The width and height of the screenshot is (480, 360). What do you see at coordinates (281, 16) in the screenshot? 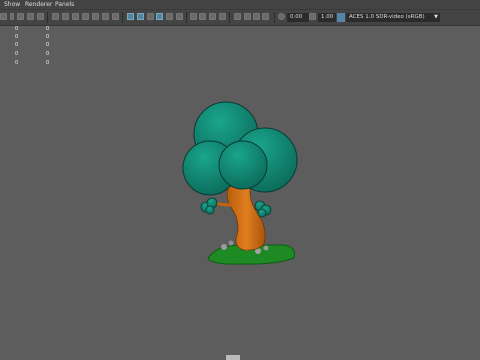
I see `exposure-icon` at bounding box center [281, 16].